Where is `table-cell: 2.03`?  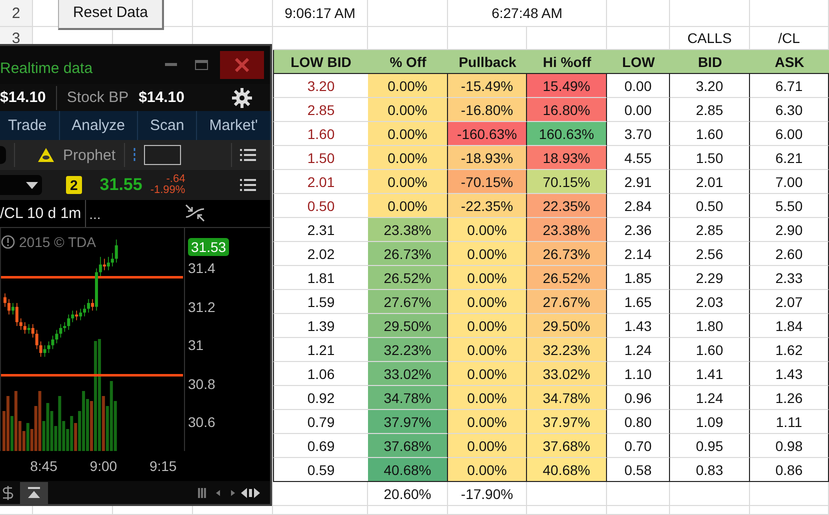 table-cell: 2.03 is located at coordinates (710, 302).